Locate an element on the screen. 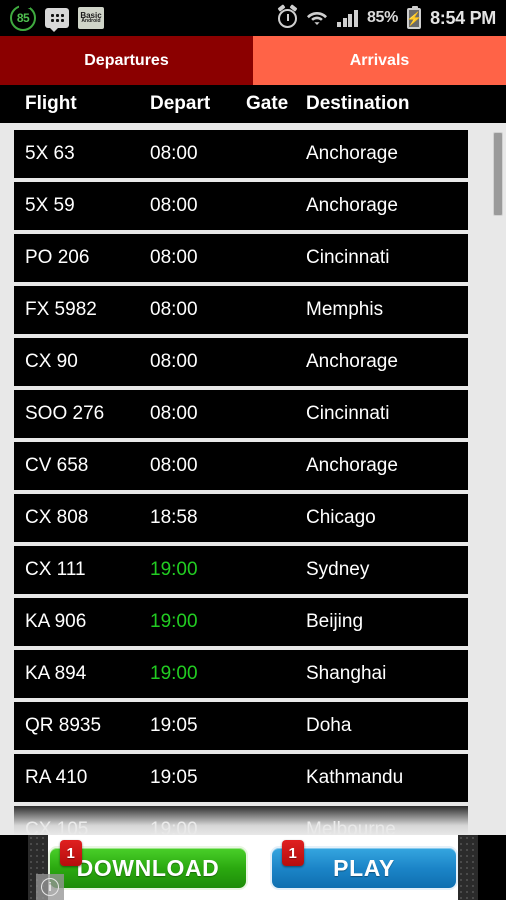 The width and height of the screenshot is (506, 900). ad-info-icon: i is located at coordinates (50, 887).